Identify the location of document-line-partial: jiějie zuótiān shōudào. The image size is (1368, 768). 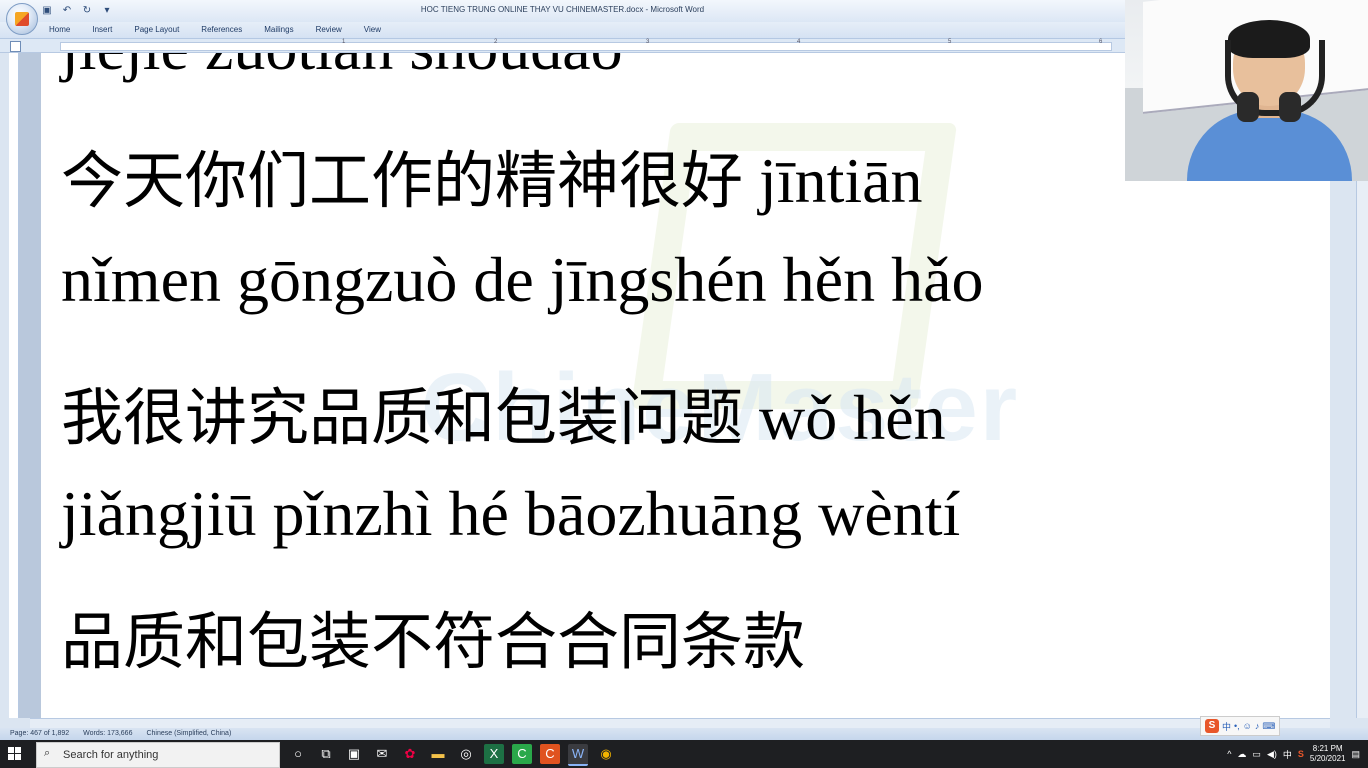
(342, 69).